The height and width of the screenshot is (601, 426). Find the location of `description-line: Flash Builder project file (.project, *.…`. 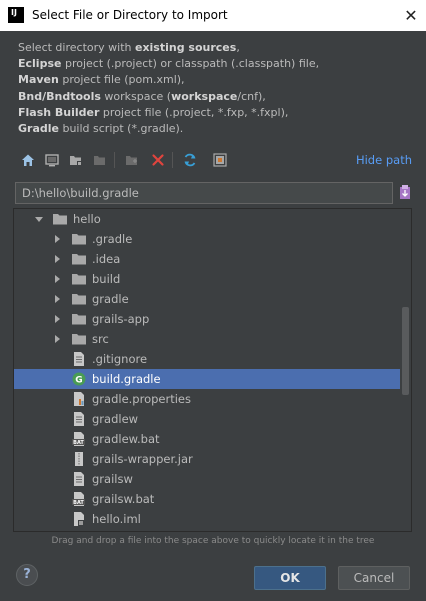

description-line: Flash Builder project file (.project, *.… is located at coordinates (153, 112).